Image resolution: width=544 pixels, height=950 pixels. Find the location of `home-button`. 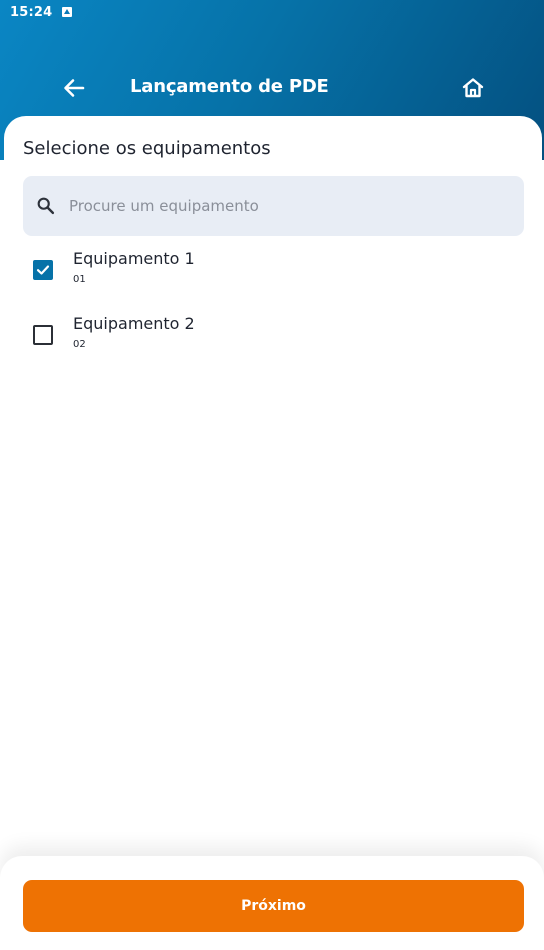

home-button is located at coordinates (473, 88).